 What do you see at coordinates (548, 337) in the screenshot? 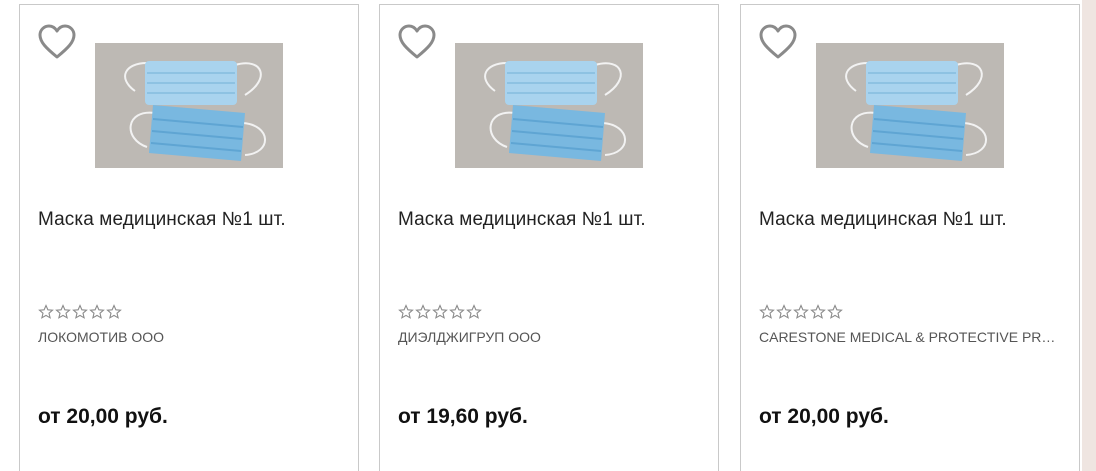
I see `seller-name: ДИЭЛДЖИГРУП ООО` at bounding box center [548, 337].